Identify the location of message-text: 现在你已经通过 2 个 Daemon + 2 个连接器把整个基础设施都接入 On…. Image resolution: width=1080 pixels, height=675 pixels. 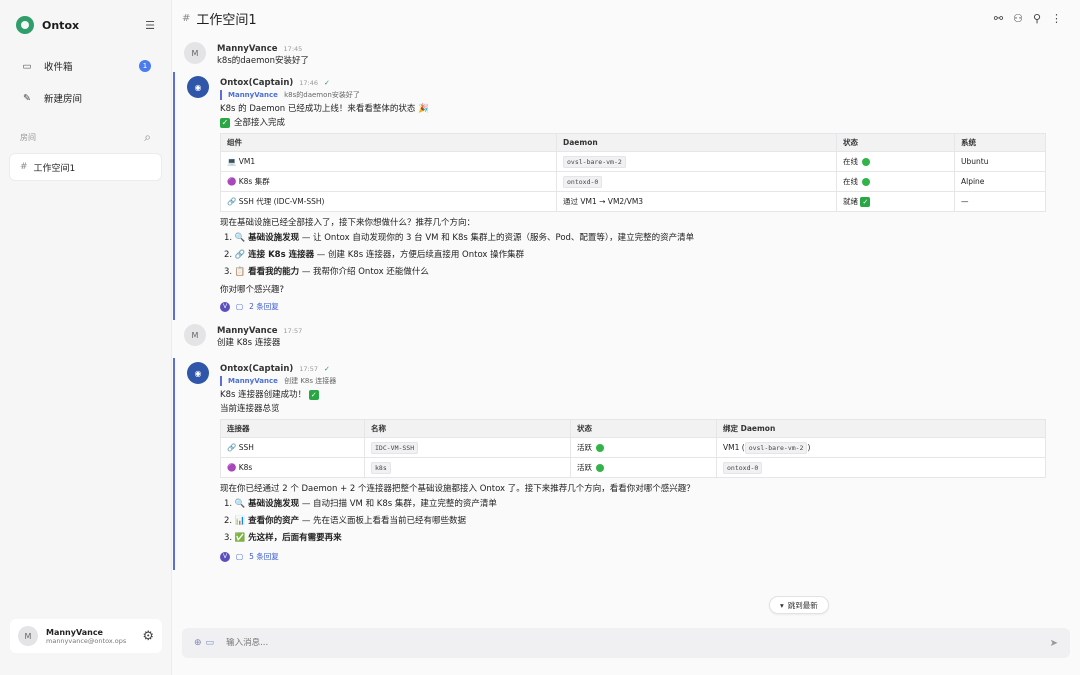
(457, 489).